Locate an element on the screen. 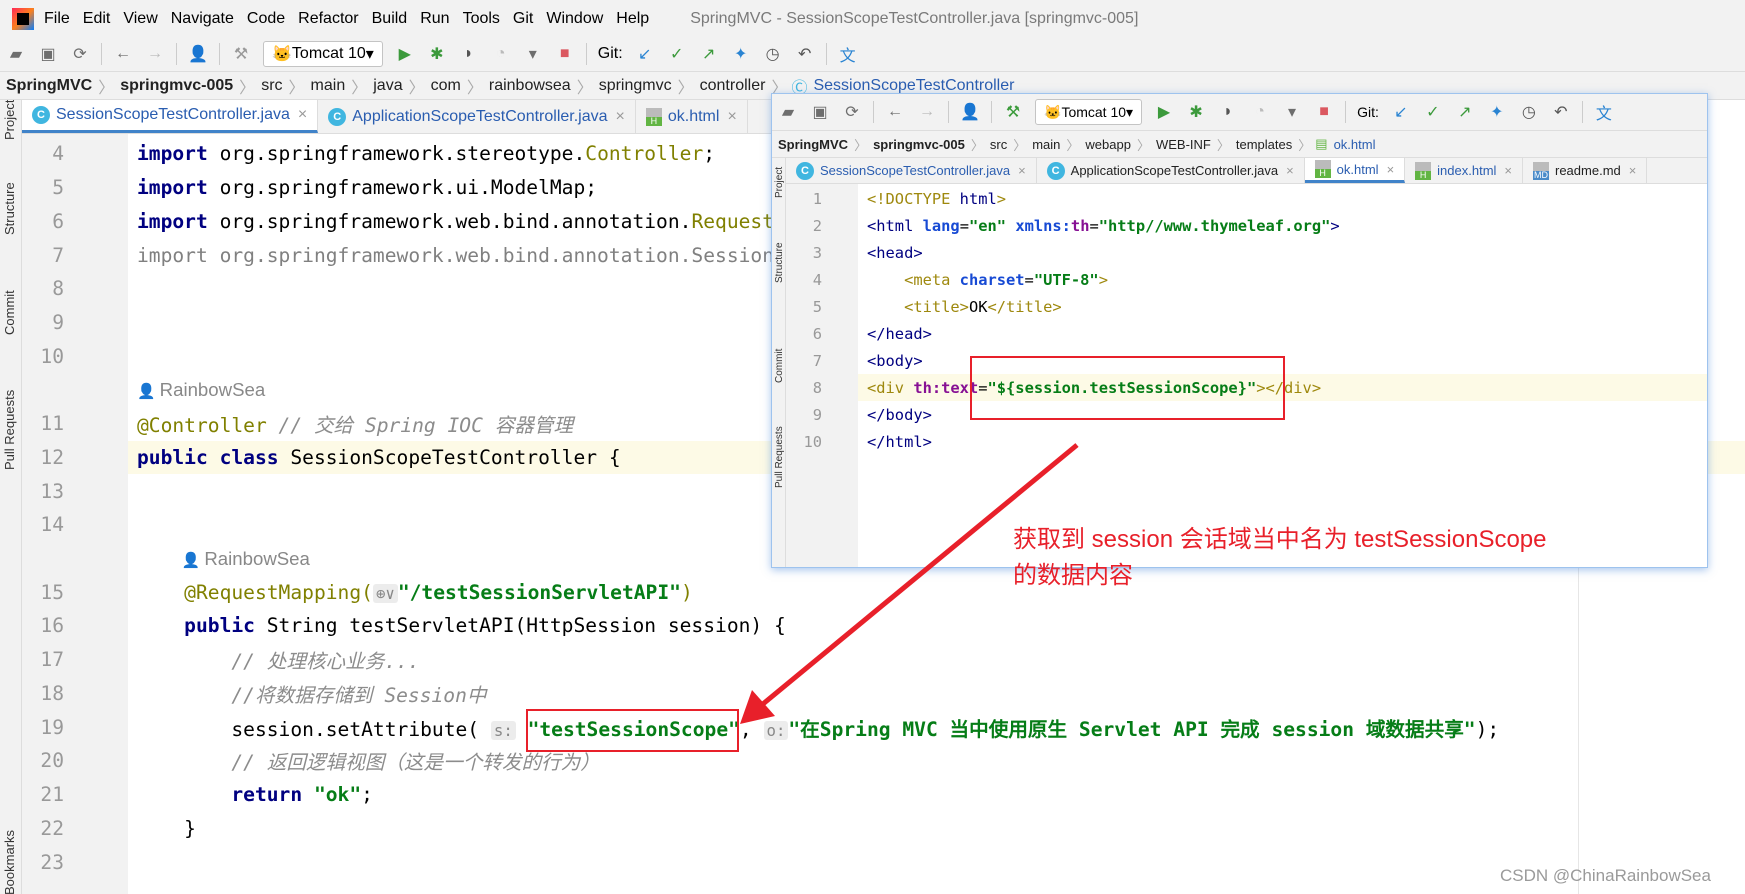  annotation-line-2: 的数据内容 is located at coordinates (1073, 575).